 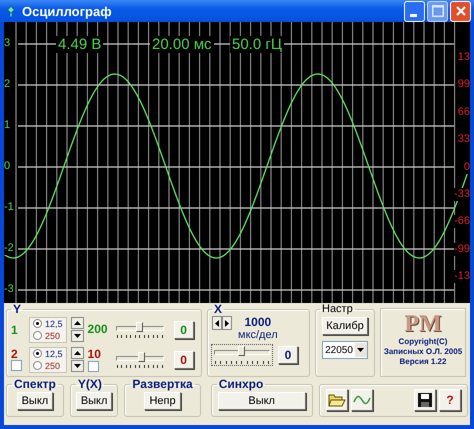 I want to click on caret-left-icon, so click(x=217, y=323).